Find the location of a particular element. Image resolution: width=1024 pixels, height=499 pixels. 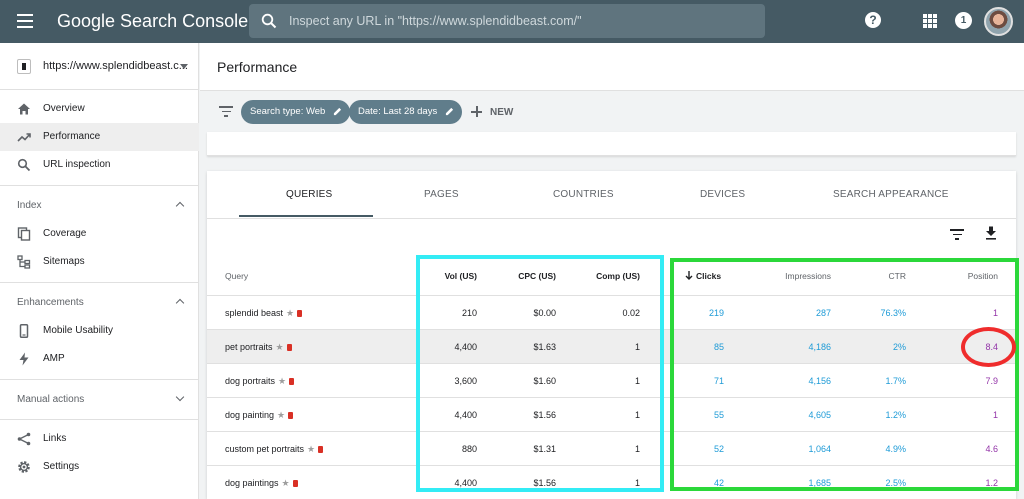

notifications-icon: 1 is located at coordinates (963, 20).